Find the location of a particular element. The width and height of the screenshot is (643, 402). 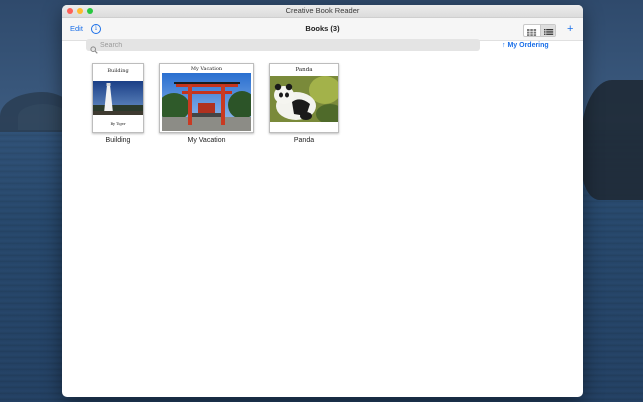

search-bar is located at coordinates (283, 46).